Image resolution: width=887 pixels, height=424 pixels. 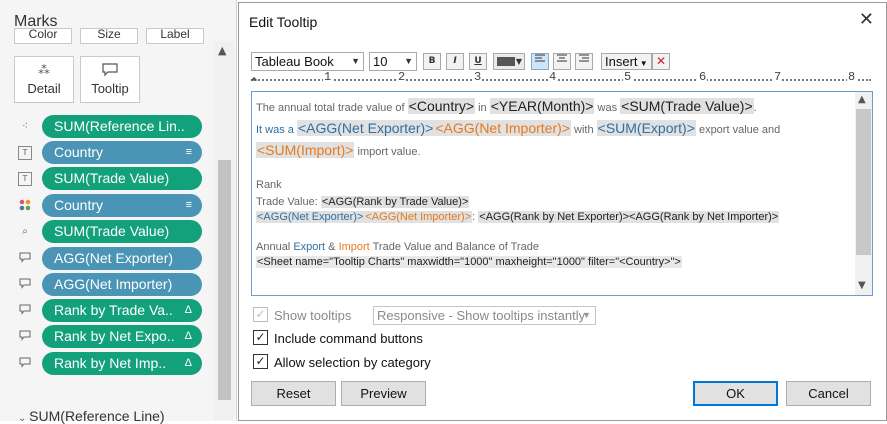 I want to click on detail-label: Detail, so click(x=44, y=88).